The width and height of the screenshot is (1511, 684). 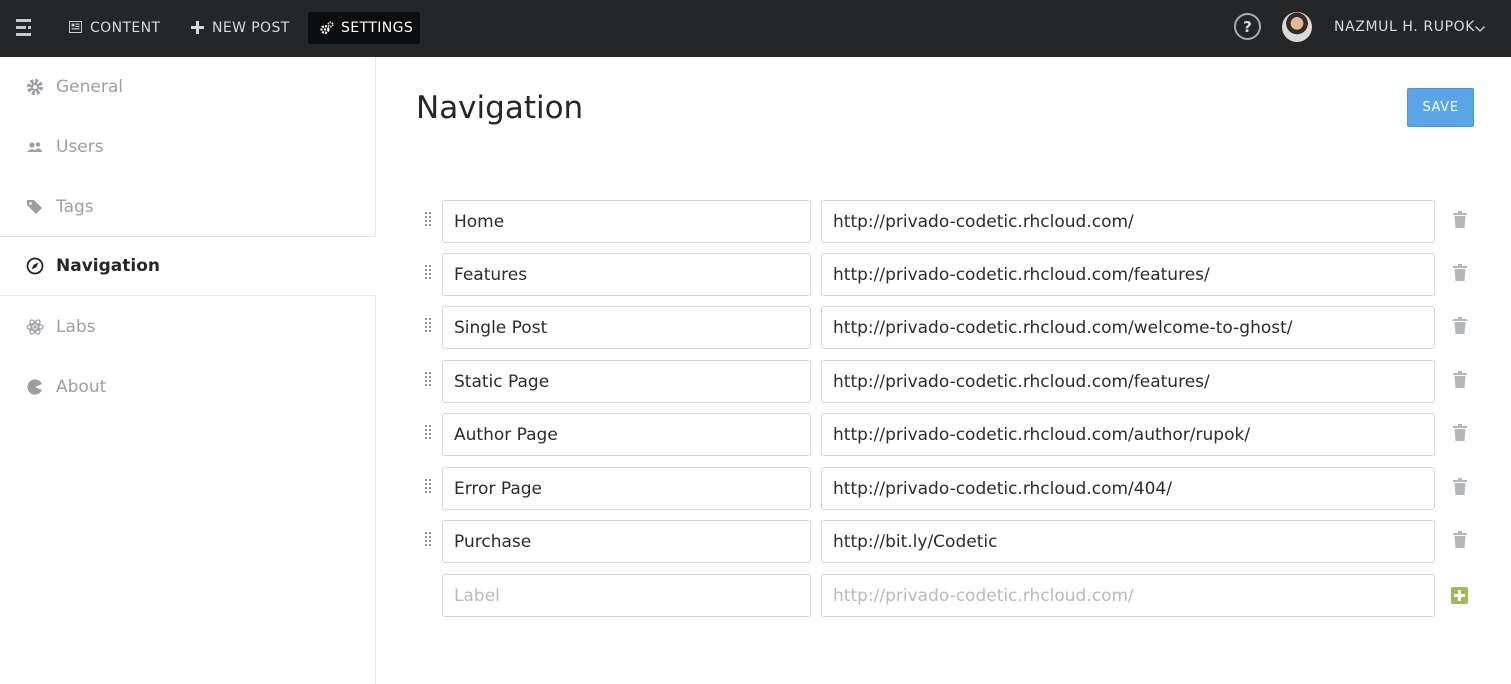 What do you see at coordinates (188, 266) in the screenshot?
I see `sidebar-item-navigation: Navigation` at bounding box center [188, 266].